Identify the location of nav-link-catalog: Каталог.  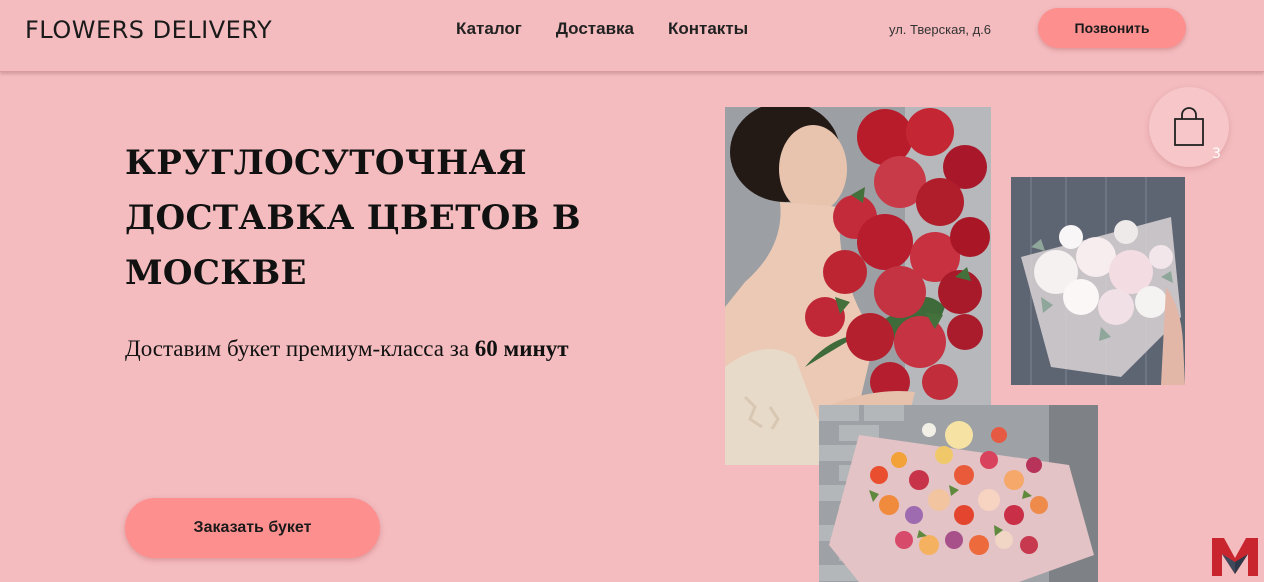
(489, 29).